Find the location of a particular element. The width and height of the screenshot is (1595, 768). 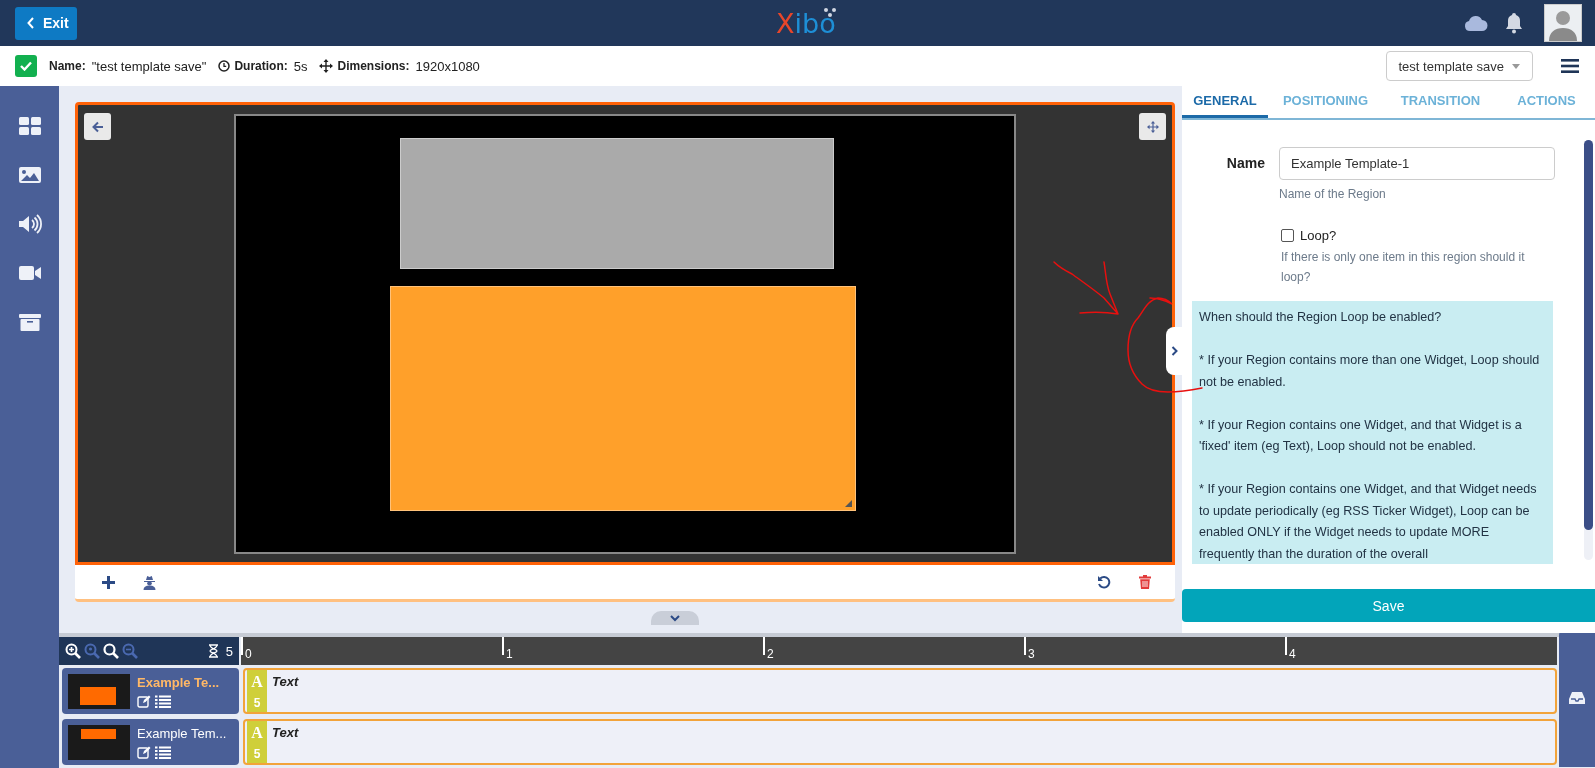

collapse-tab is located at coordinates (675, 618).